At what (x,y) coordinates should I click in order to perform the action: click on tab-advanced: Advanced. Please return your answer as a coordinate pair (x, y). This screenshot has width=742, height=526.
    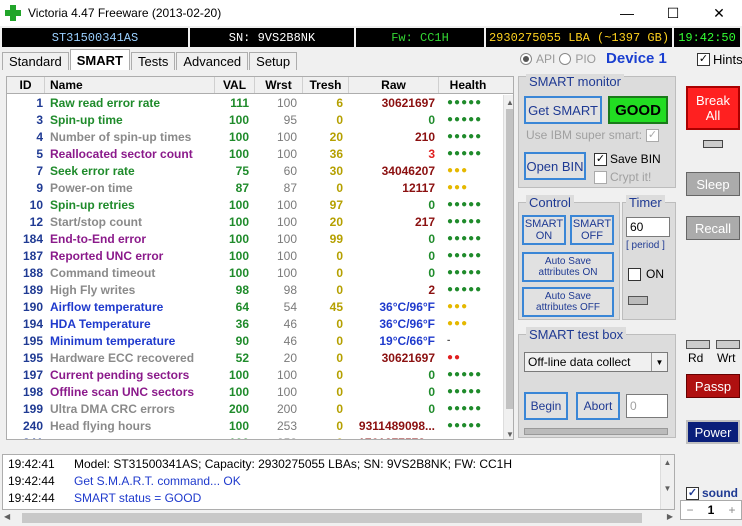
    Looking at the image, I should click on (212, 61).